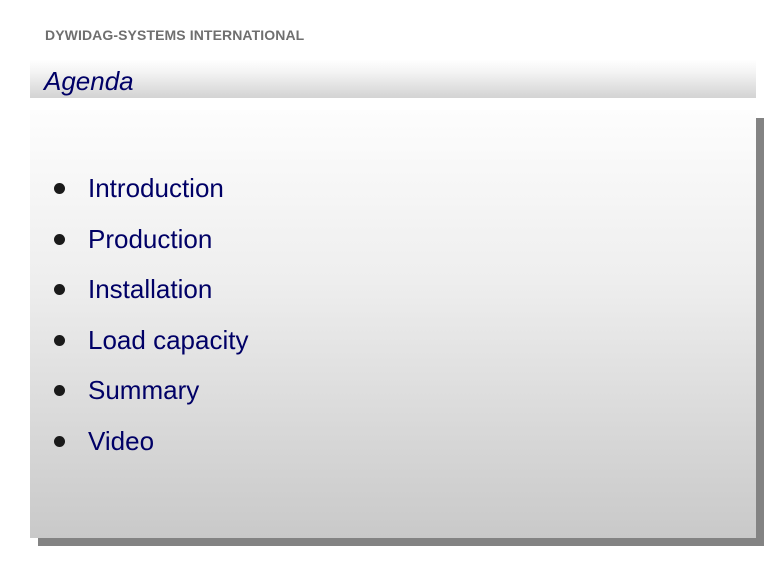 The height and width of the screenshot is (570, 780). What do you see at coordinates (393, 79) in the screenshot?
I see `title-bar: Agenda` at bounding box center [393, 79].